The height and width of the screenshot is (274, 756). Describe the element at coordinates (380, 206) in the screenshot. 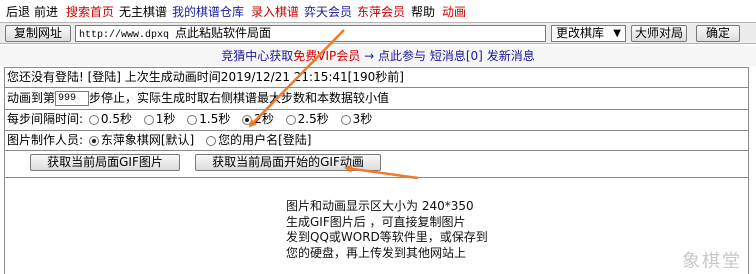

I see `note-line: 图片和动画显示区大小为 240*350` at that location.